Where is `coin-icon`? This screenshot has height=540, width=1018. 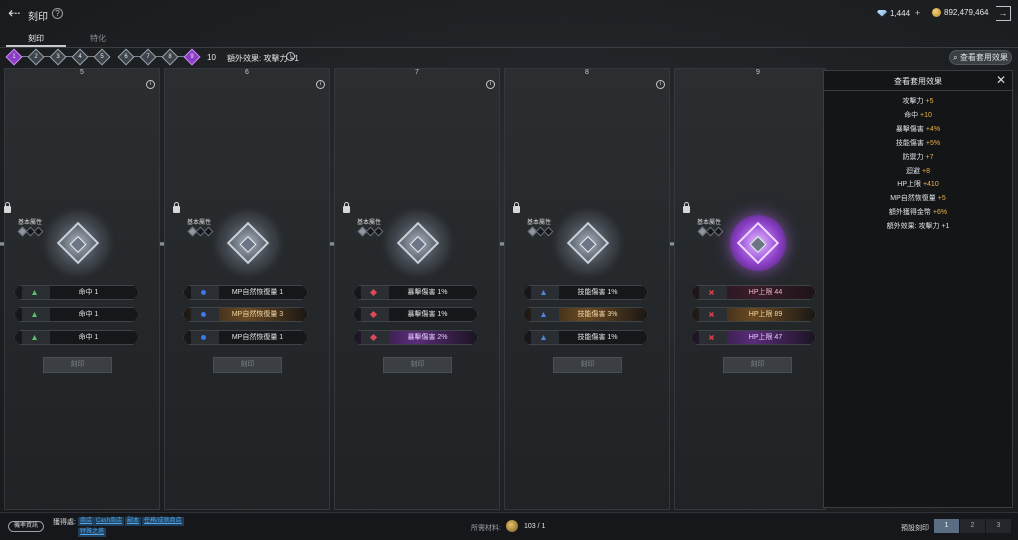
coin-icon is located at coordinates (936, 12).